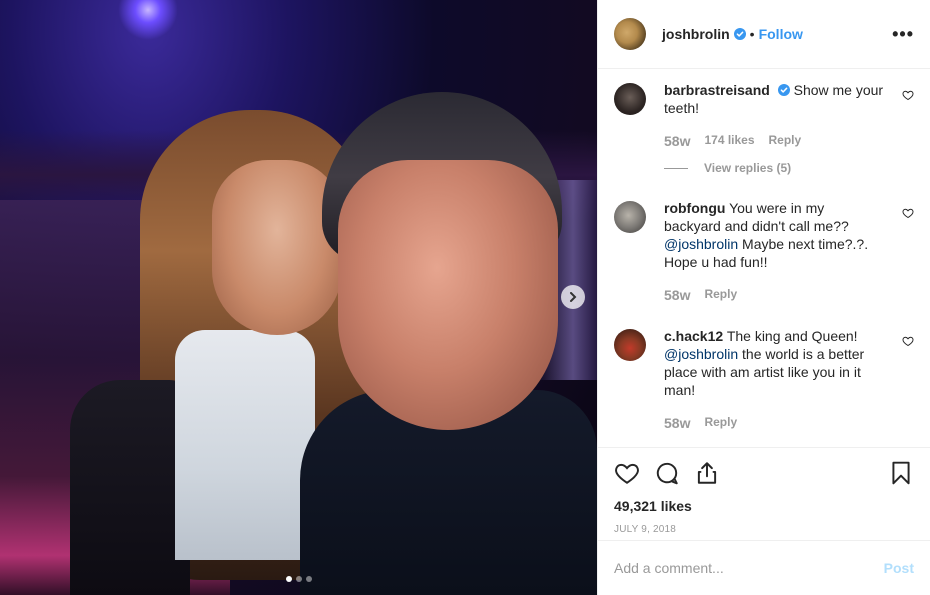  I want to click on follow-button: Follow, so click(781, 34).